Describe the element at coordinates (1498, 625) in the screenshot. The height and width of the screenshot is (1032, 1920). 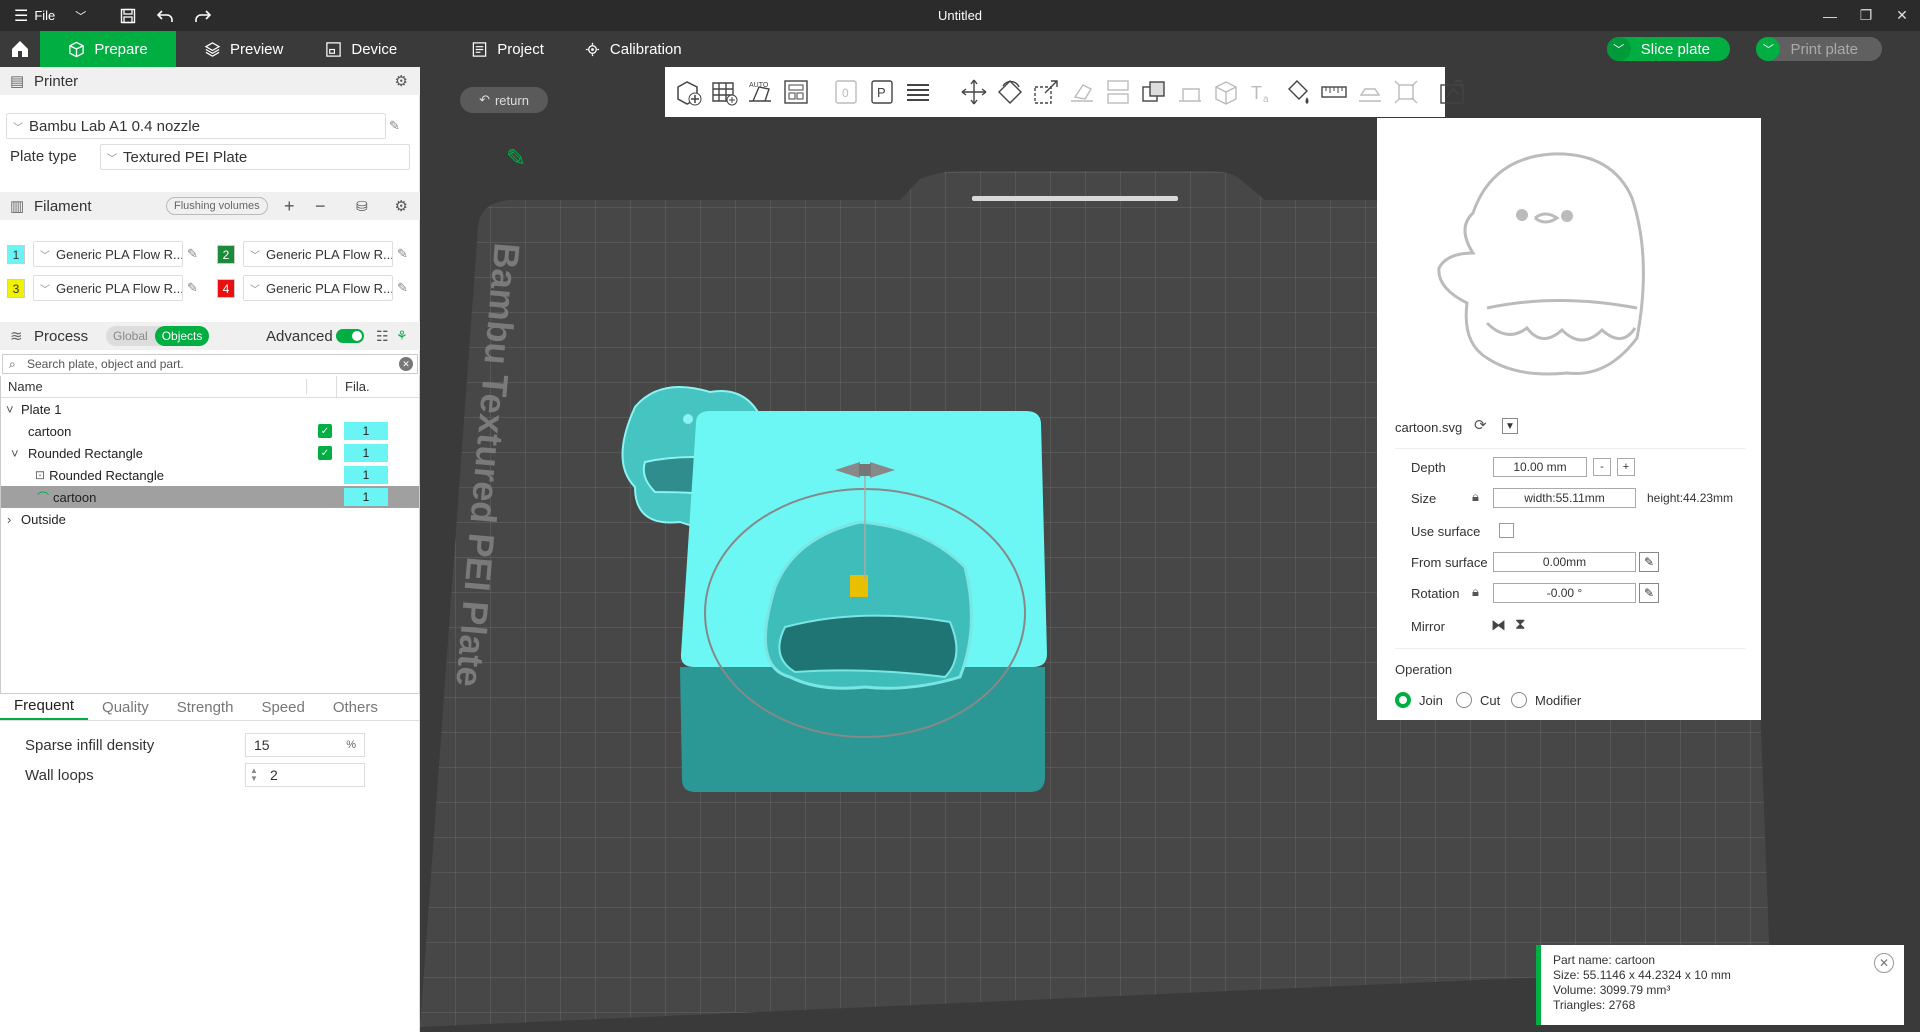
I see `mirror-horizontal-icon: ⧓` at that location.